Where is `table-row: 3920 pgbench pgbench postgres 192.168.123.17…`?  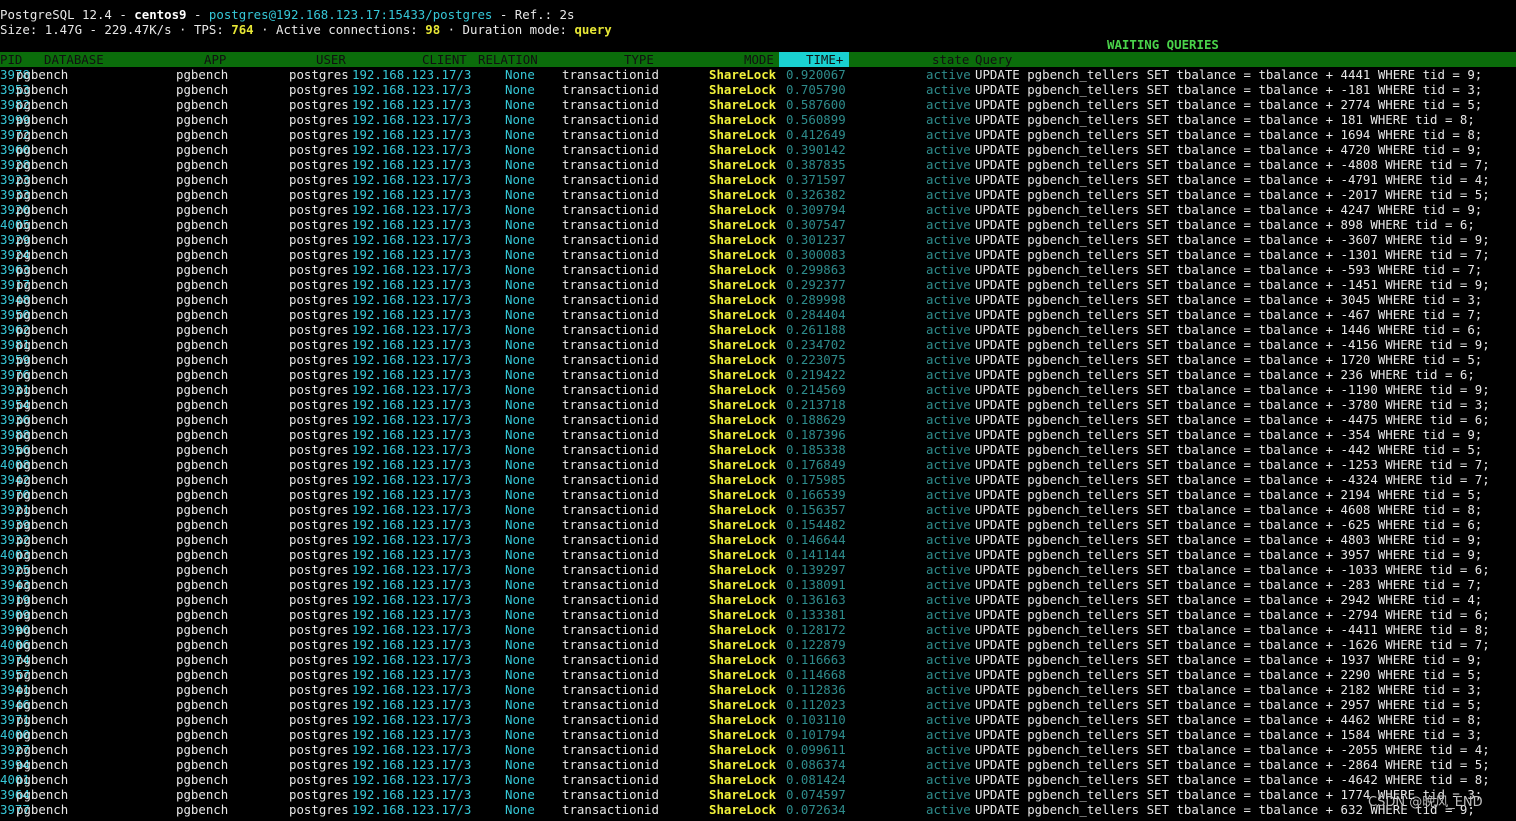
table-row: 3920 pgbench pgbench postgres 192.168.123.17… is located at coordinates (758, 209).